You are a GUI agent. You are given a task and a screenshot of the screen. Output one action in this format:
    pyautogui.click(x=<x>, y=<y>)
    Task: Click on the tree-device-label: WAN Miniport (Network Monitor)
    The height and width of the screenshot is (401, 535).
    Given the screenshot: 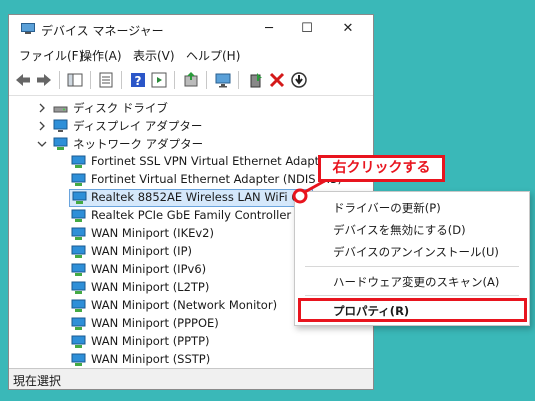 What is the action you would take?
    pyautogui.click(x=184, y=305)
    